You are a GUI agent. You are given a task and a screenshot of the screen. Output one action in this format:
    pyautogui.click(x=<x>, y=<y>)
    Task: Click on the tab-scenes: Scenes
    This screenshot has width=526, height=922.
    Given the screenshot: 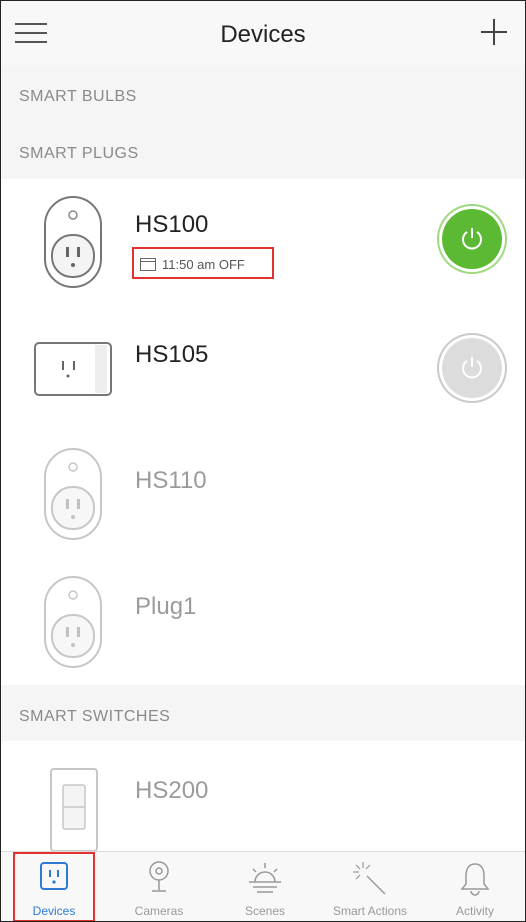 What is the action you would take?
    pyautogui.click(x=265, y=886)
    